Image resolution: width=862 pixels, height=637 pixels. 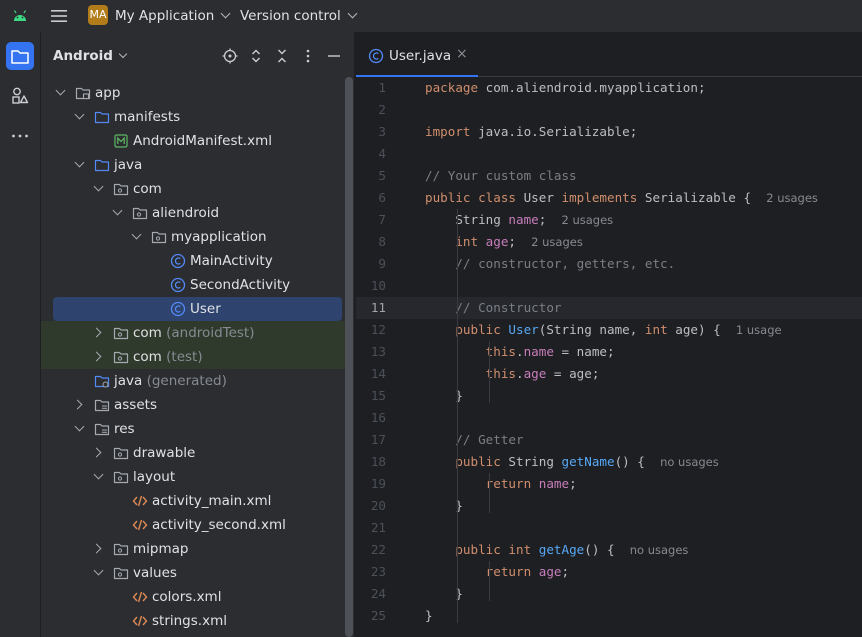 I want to click on tree-item: aliendroid, so click(x=192, y=213).